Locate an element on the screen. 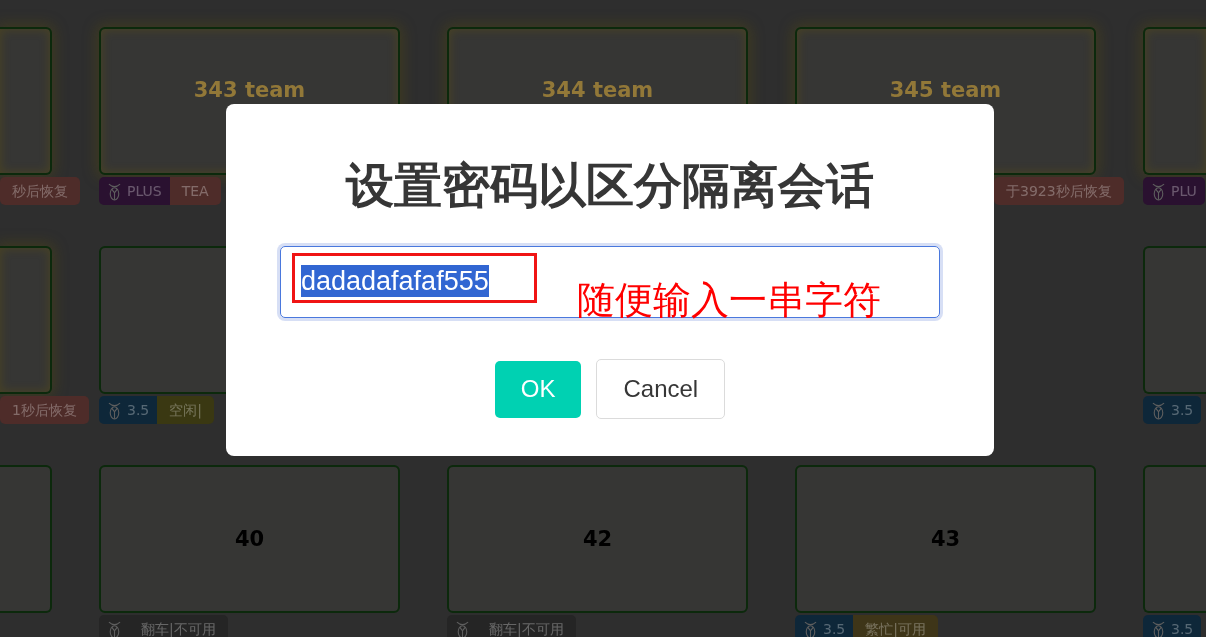 This screenshot has height=637, width=1206. plan-label: PLU is located at coordinates (1184, 191).